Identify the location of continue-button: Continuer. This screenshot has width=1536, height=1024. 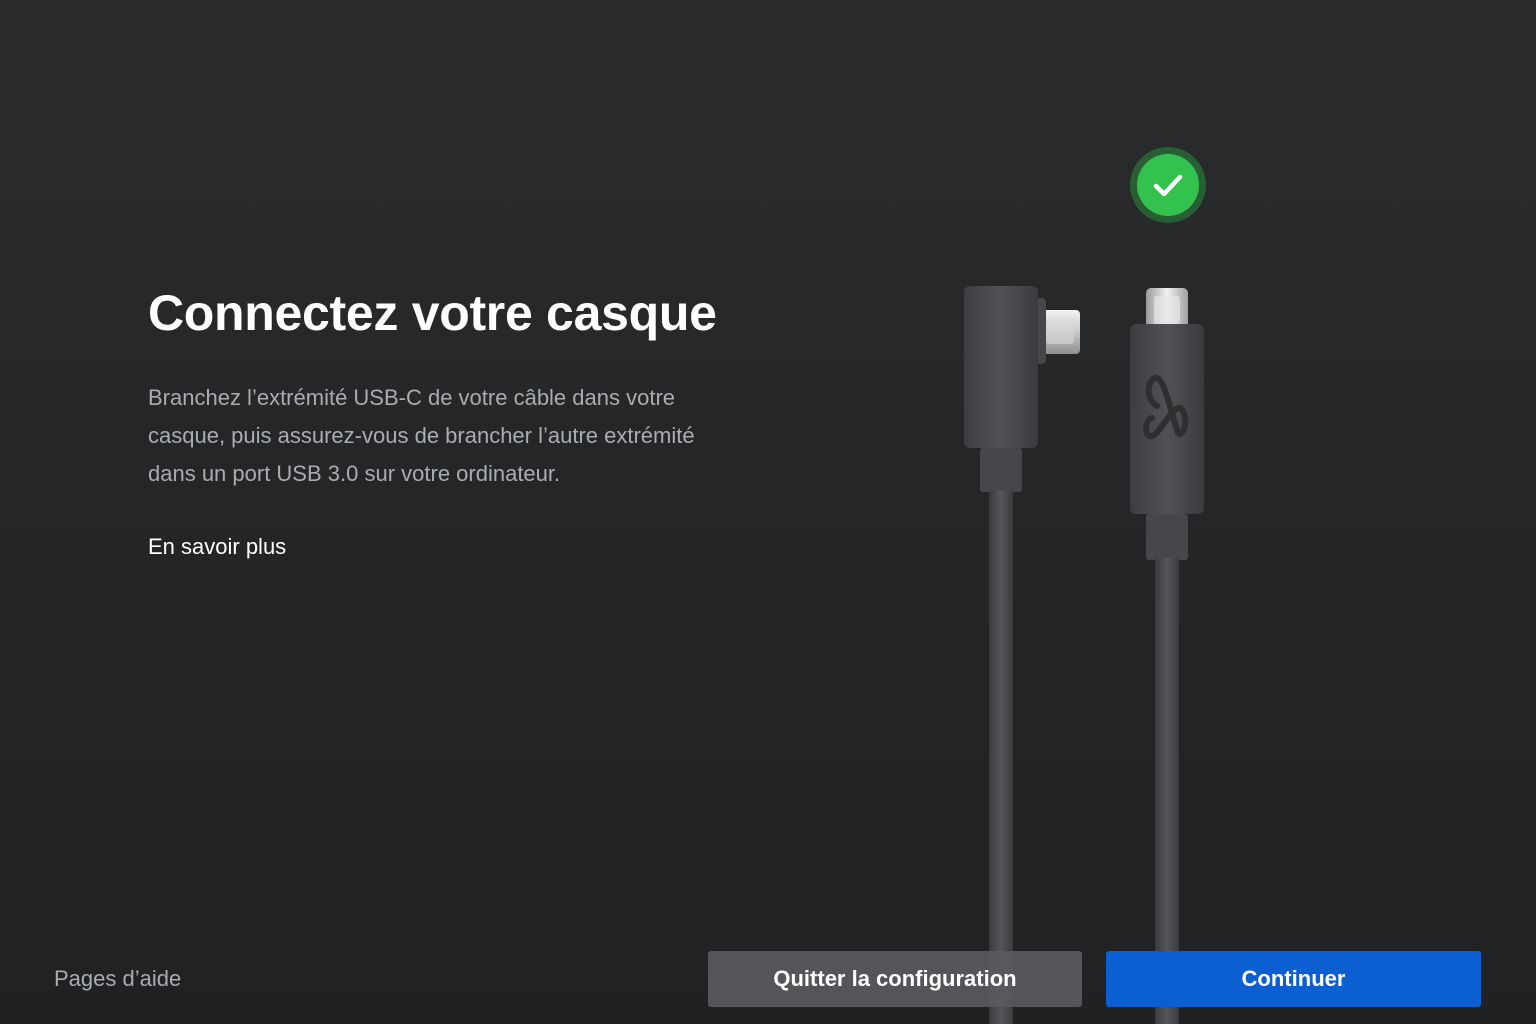
(1293, 979).